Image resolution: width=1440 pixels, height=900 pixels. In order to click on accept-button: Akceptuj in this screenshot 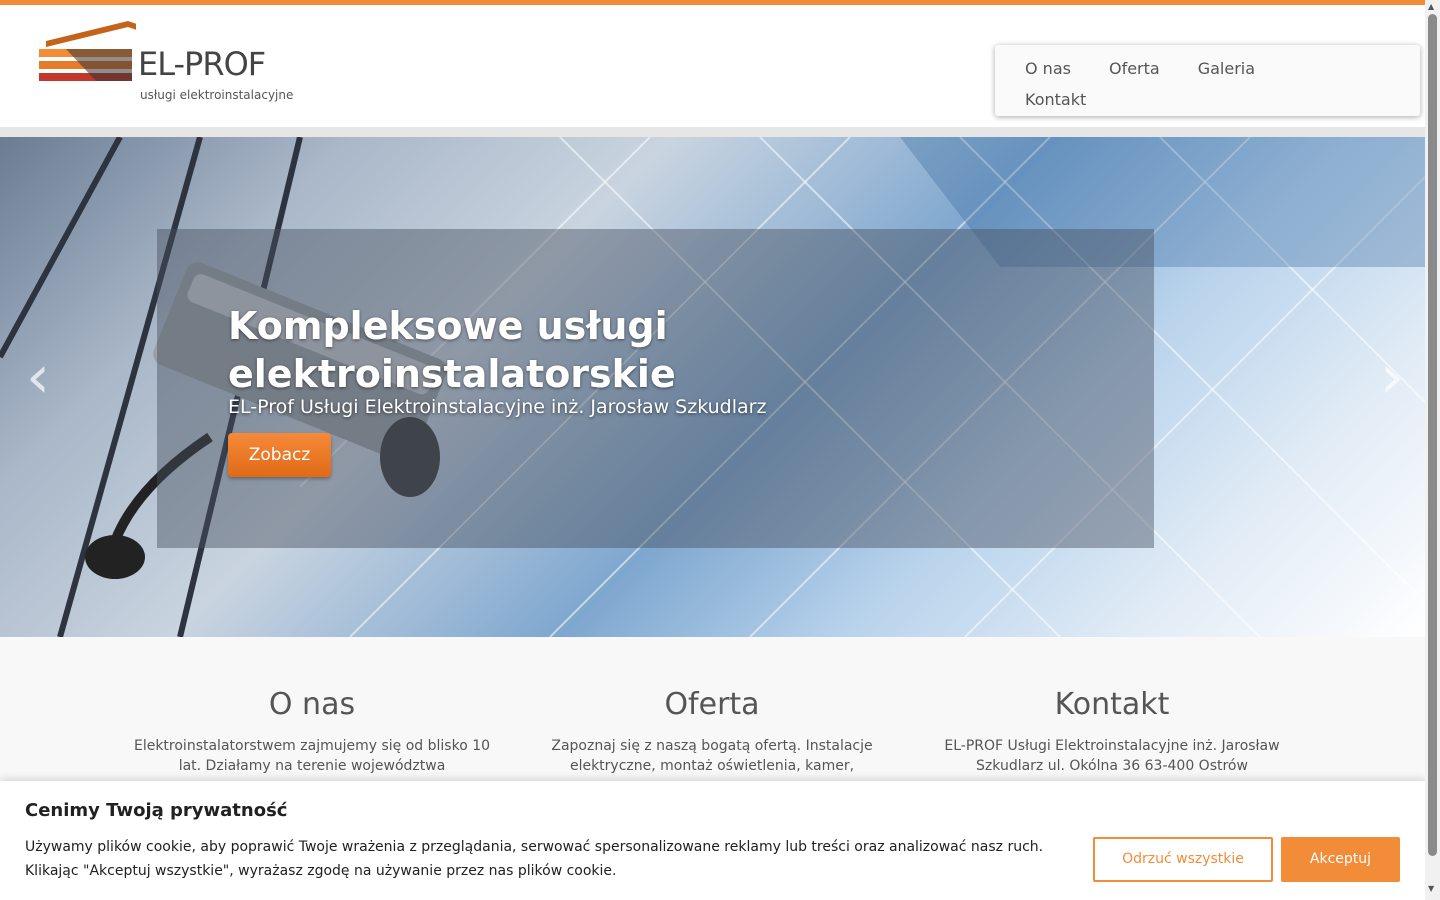, I will do `click(1340, 859)`.